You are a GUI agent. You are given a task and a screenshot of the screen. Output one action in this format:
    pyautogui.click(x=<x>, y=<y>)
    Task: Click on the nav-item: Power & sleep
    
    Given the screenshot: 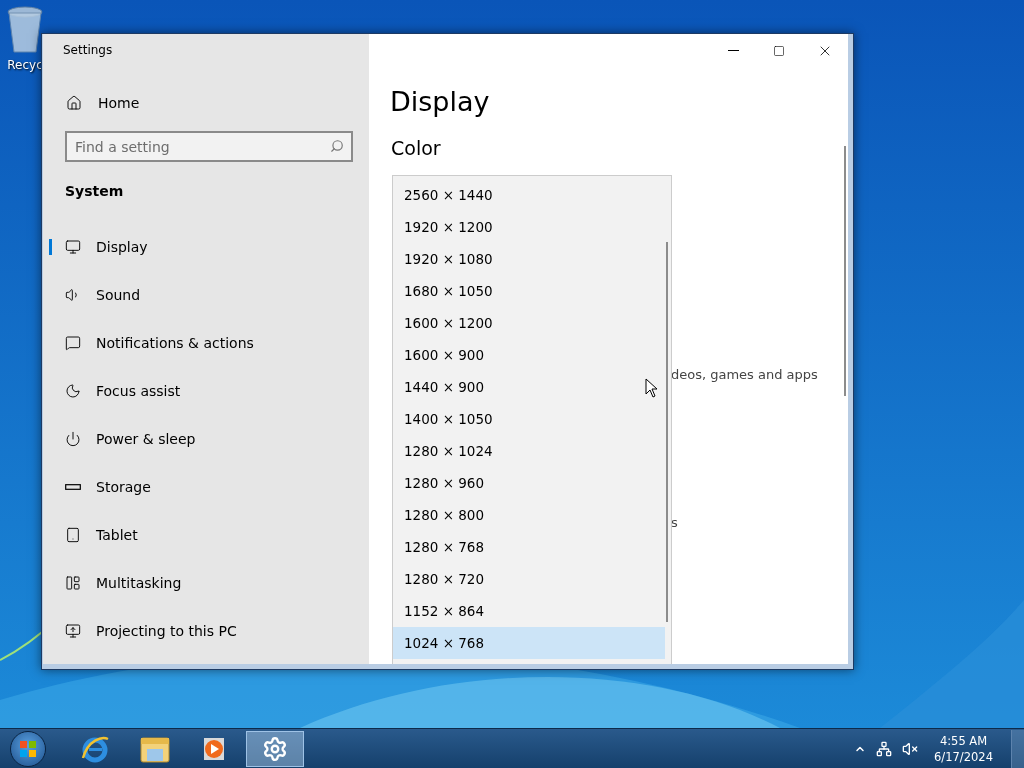 What is the action you would take?
    pyautogui.click(x=206, y=439)
    